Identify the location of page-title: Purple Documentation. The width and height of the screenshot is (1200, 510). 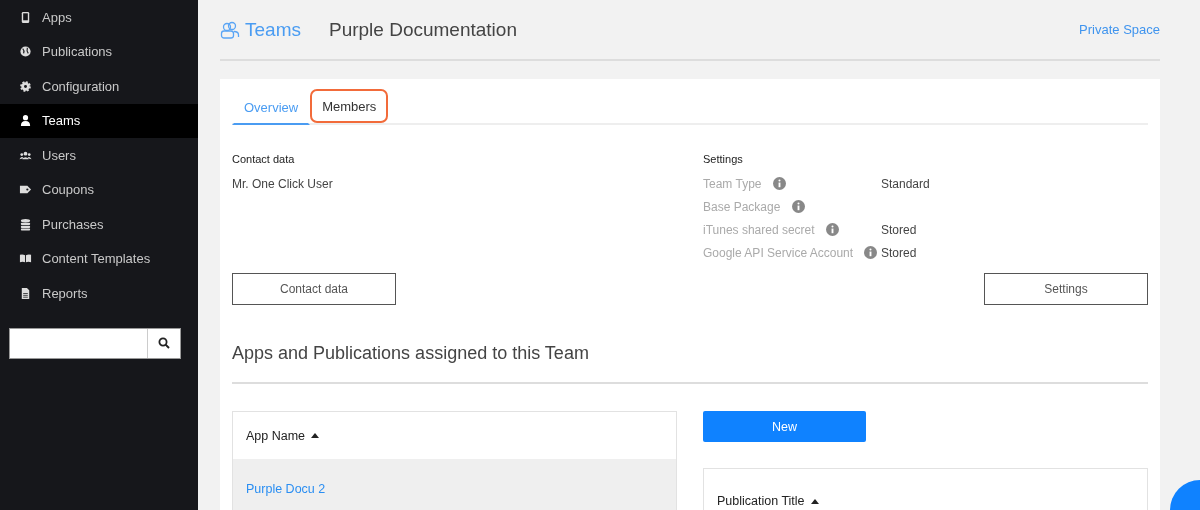
(422, 29).